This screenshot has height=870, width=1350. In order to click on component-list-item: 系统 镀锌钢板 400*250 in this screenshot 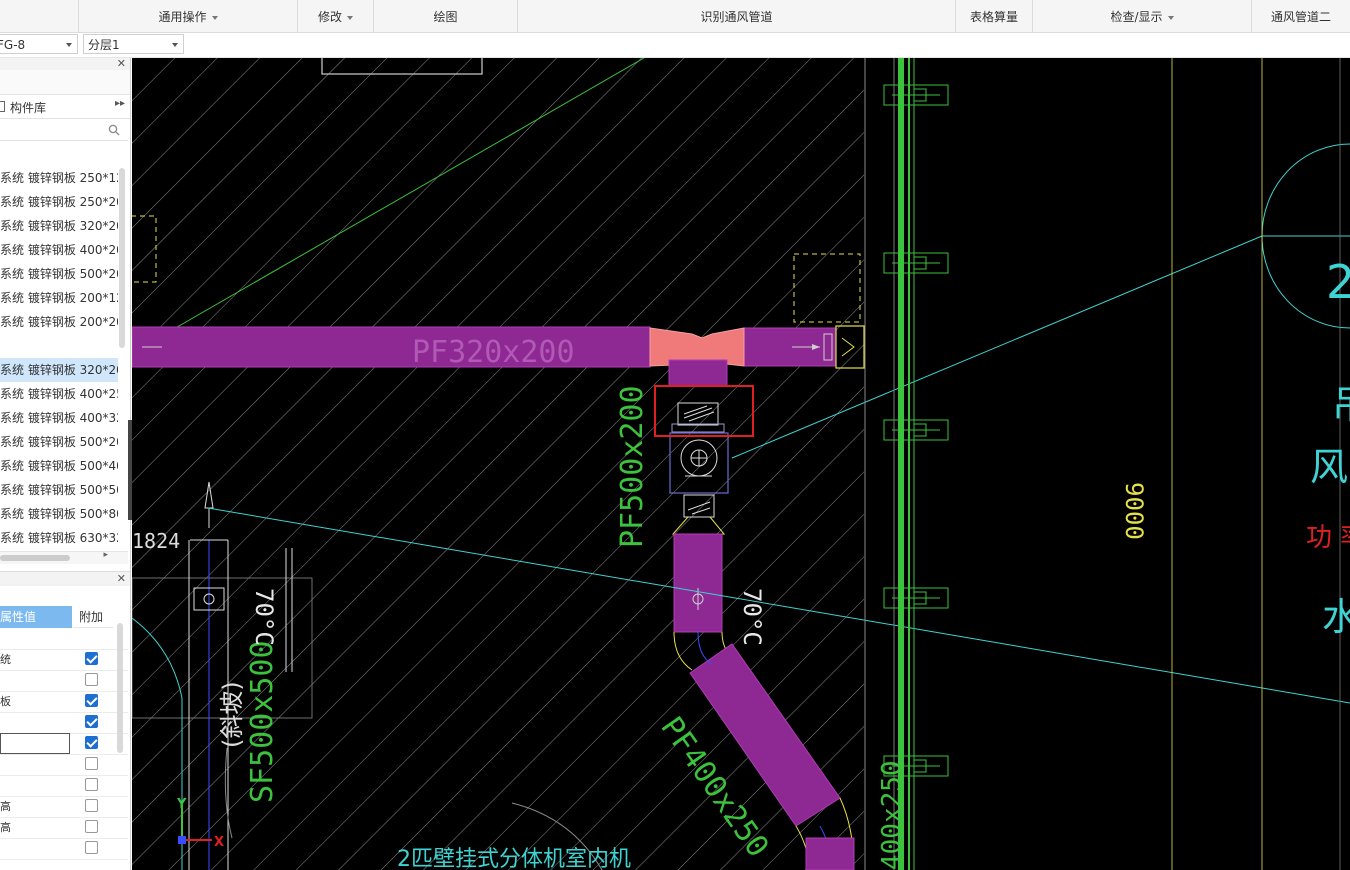, I will do `click(59, 394)`.